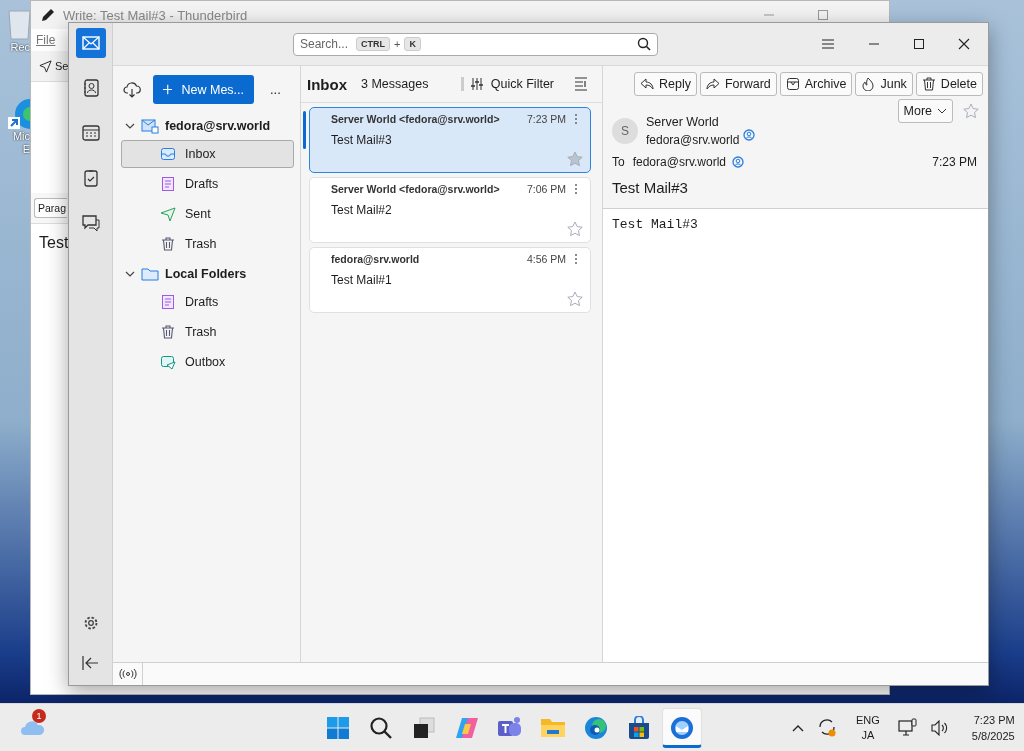 The width and height of the screenshot is (1024, 751). Describe the element at coordinates (26, 149) in the screenshot. I see `desktop-icon-label: E` at that location.